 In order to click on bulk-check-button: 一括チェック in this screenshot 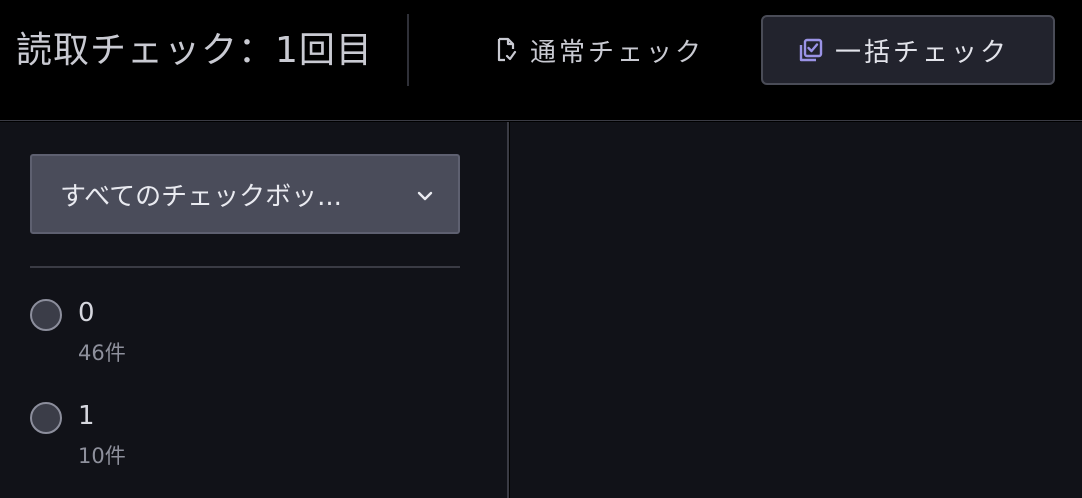, I will do `click(908, 50)`.